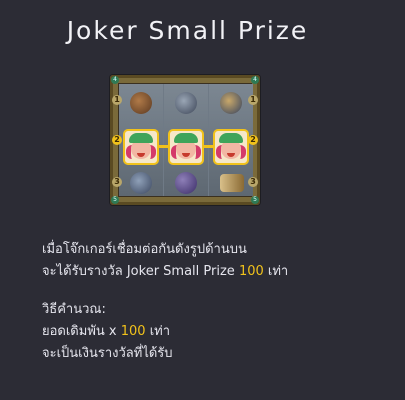 The image size is (405, 400). Describe the element at coordinates (133, 331) in the screenshot. I see `calculation-multiplier: 100` at that location.